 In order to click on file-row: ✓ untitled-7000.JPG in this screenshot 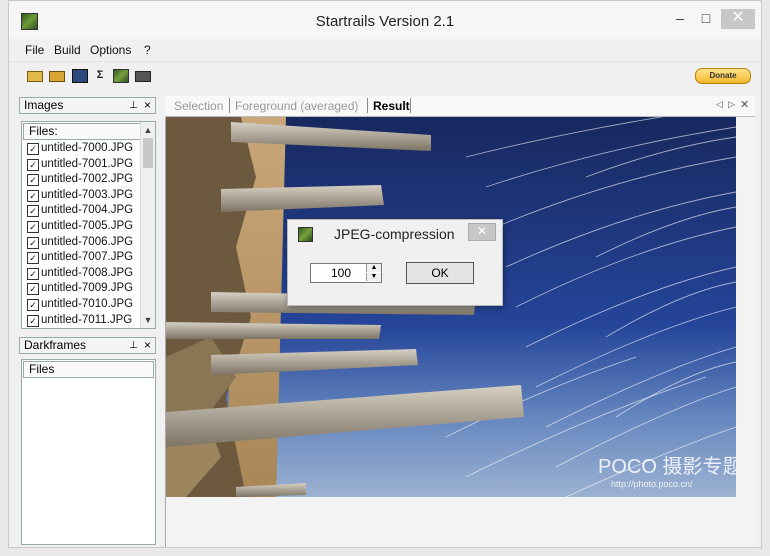, I will do `click(88, 149)`.